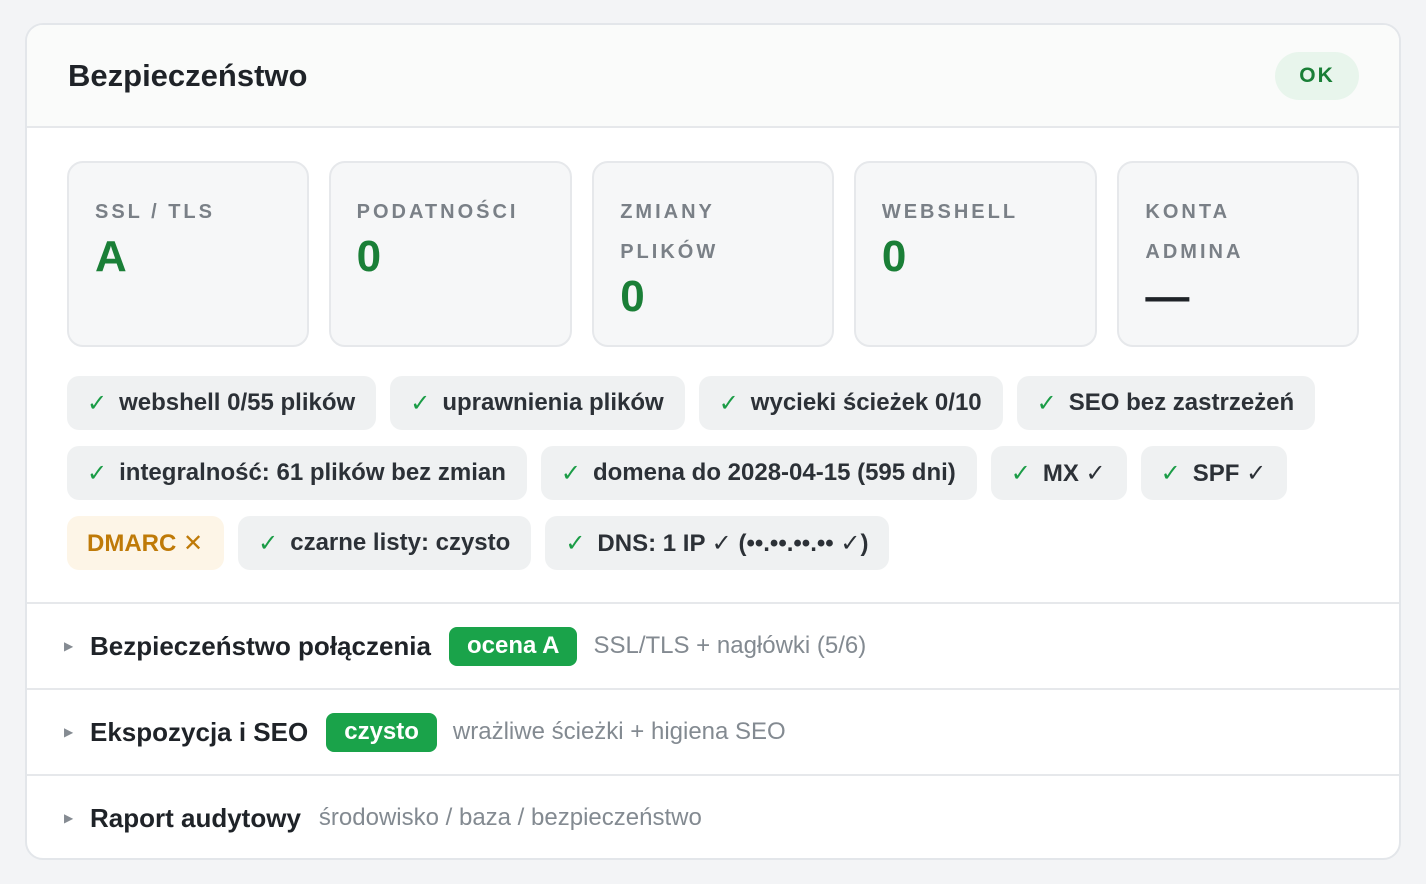  I want to click on section-description: środowisko / baza / bezpieczeństwo, so click(510, 817).